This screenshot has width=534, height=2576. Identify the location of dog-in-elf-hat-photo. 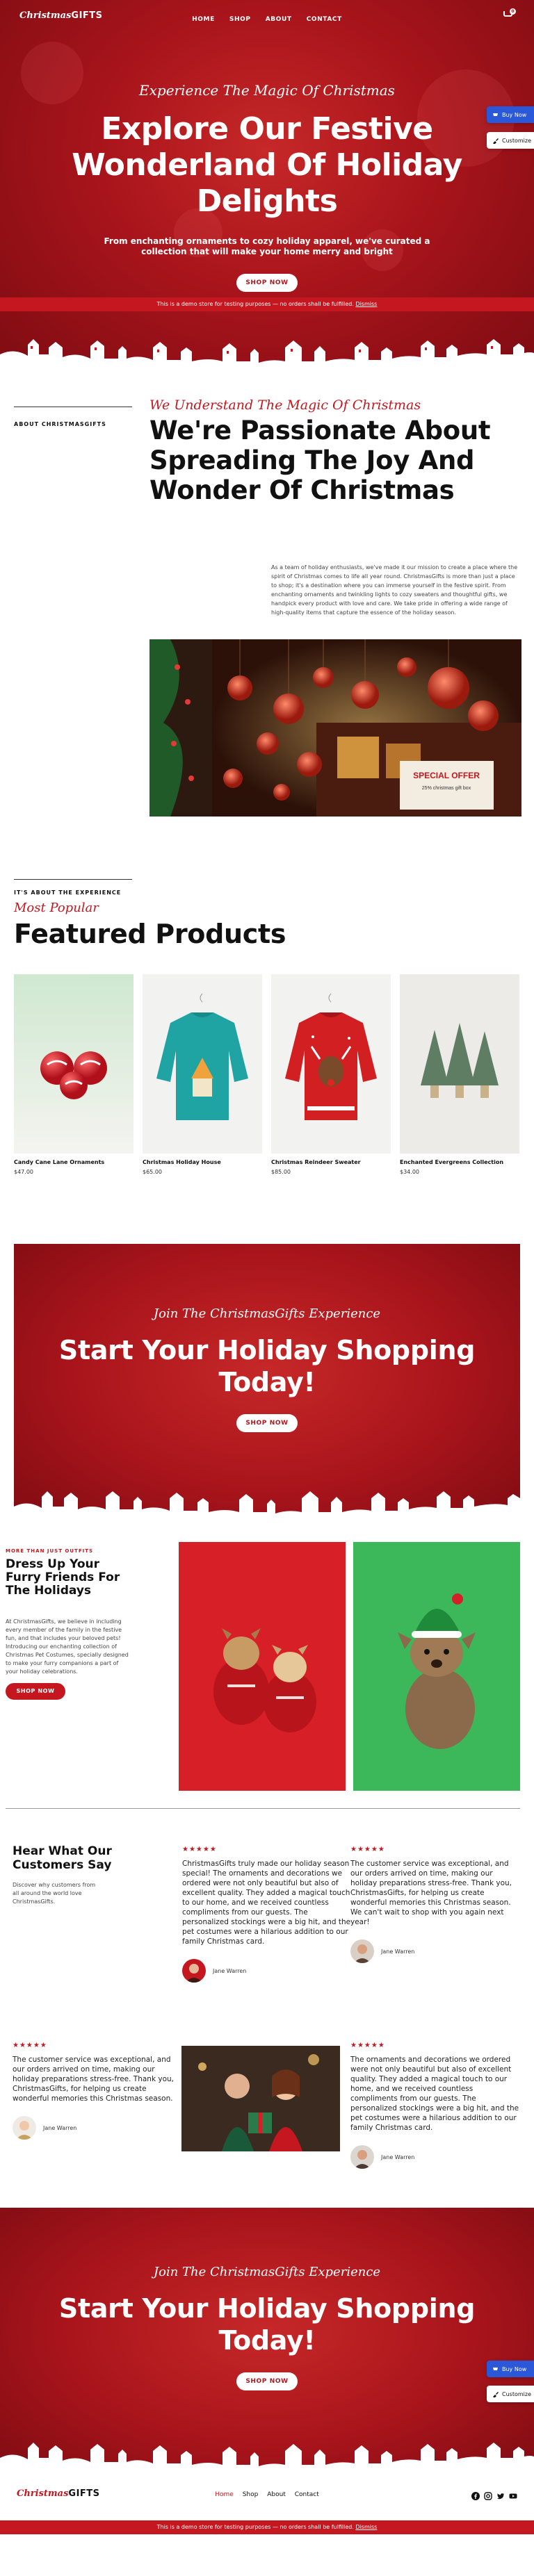
(436, 1666).